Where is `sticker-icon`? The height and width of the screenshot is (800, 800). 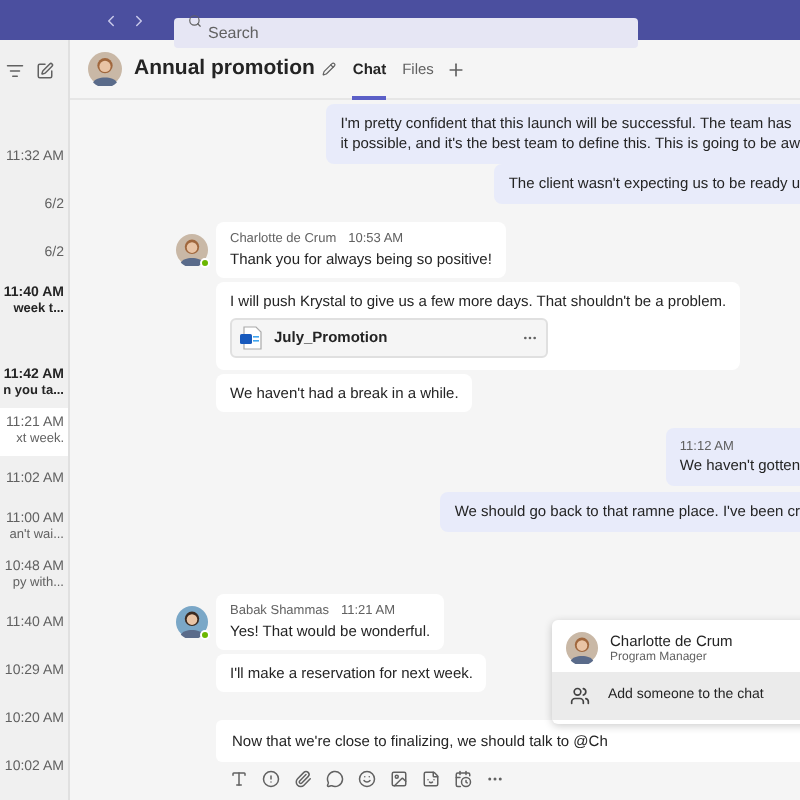
sticker-icon is located at coordinates (431, 779).